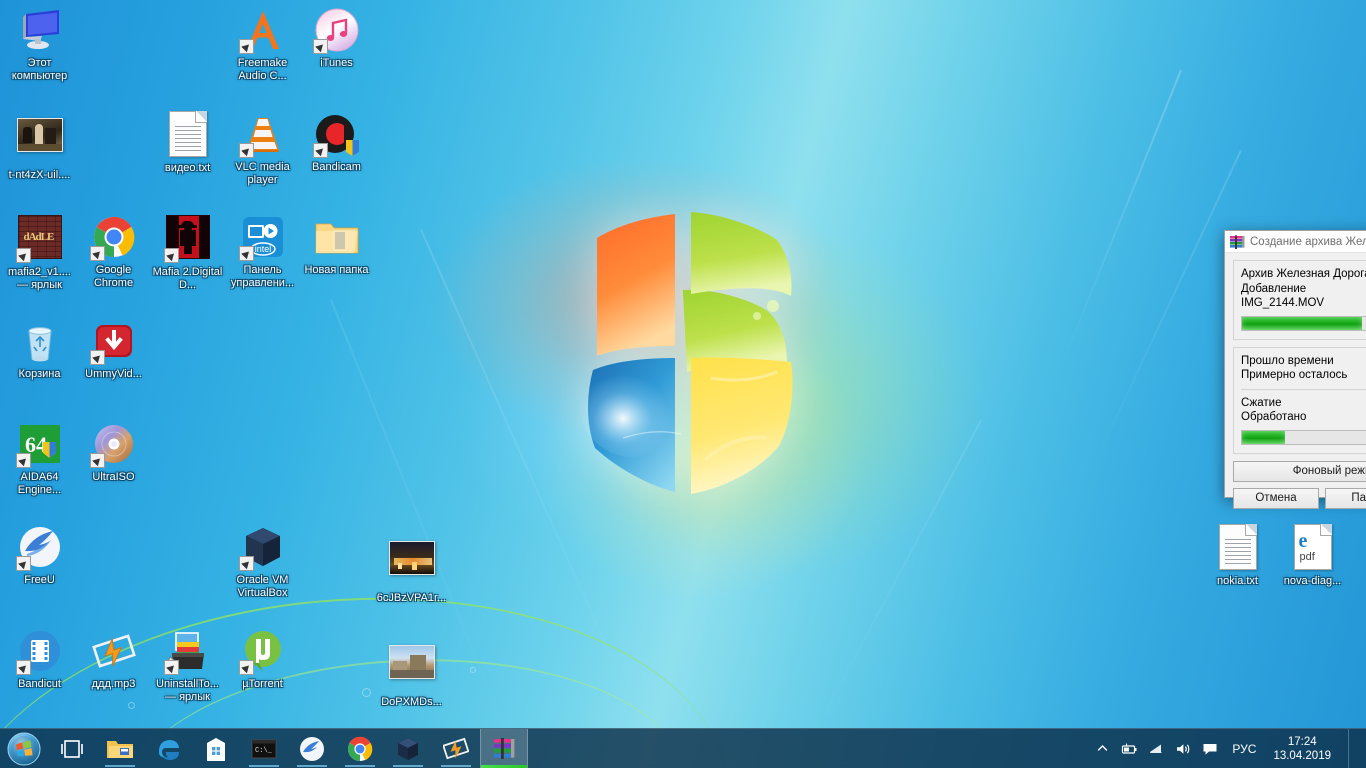  What do you see at coordinates (1244, 749) in the screenshot?
I see `language-indicator: РУС` at bounding box center [1244, 749].